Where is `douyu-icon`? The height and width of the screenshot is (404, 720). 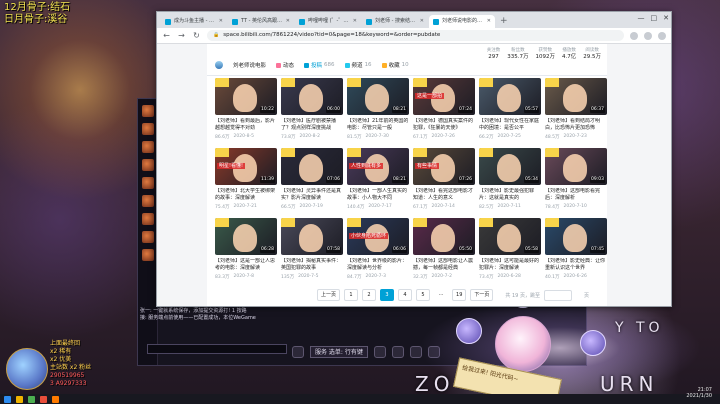
douyu-icon is located at coordinates (55, 399).